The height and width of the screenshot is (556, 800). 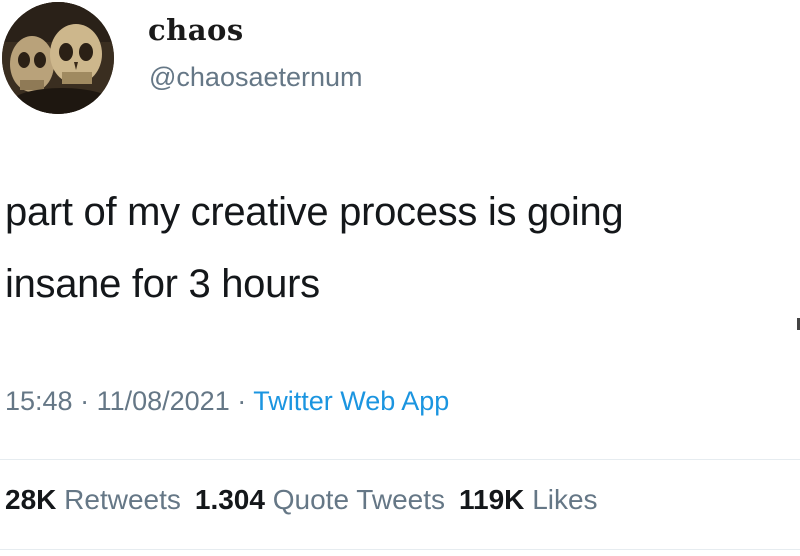 I want to click on display-name: chaos, so click(x=196, y=30).